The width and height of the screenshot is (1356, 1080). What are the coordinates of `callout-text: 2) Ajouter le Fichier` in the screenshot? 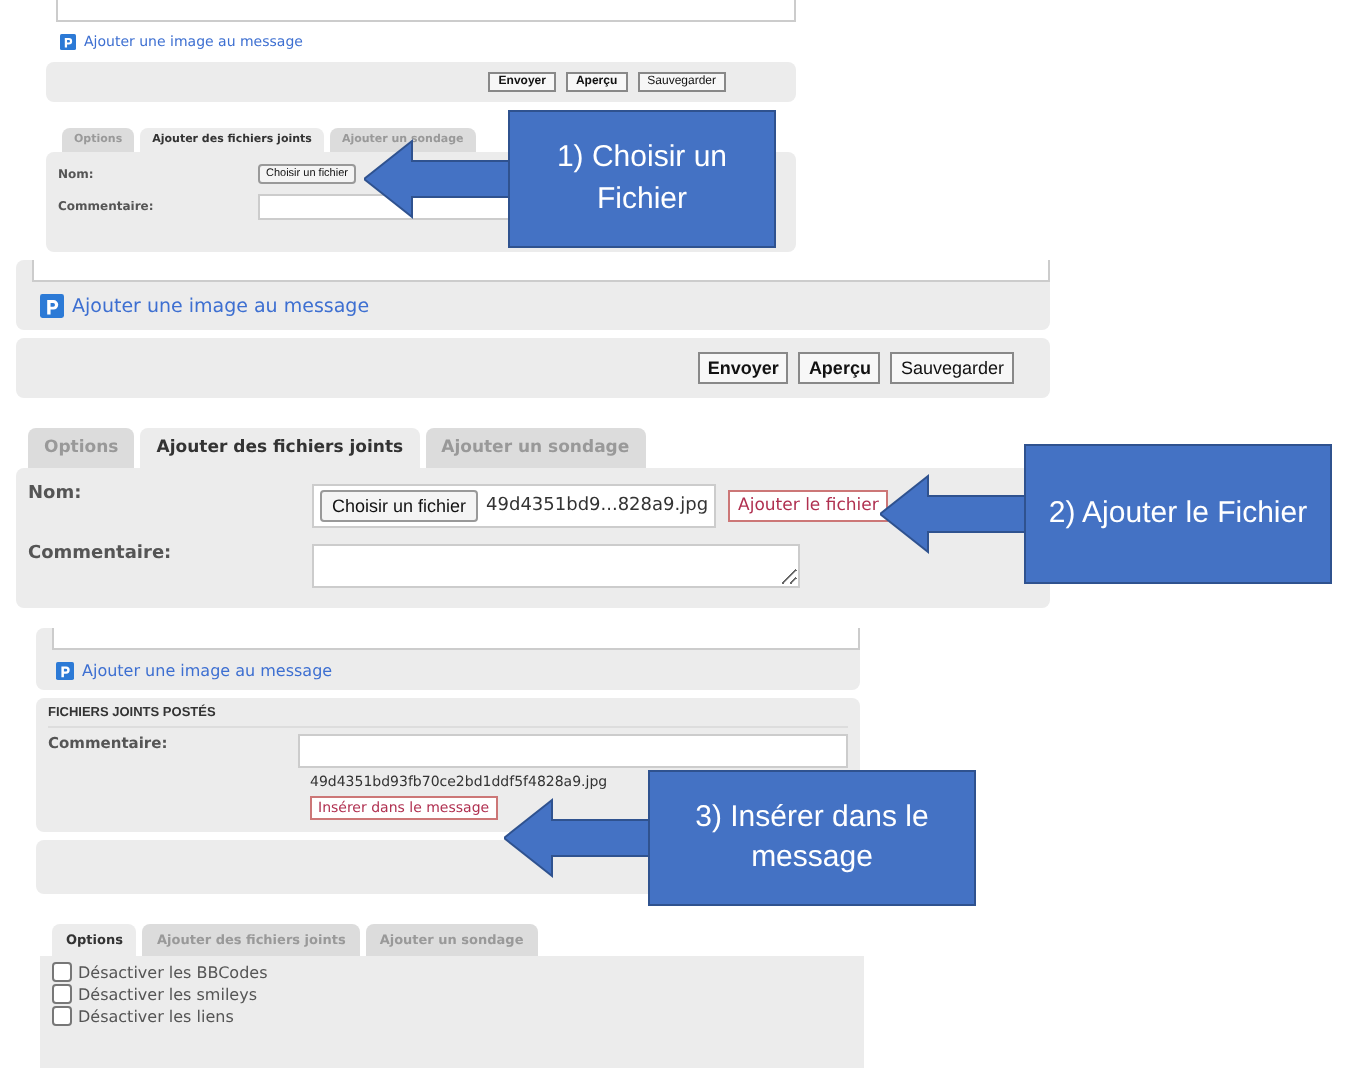 It's located at (1178, 513).